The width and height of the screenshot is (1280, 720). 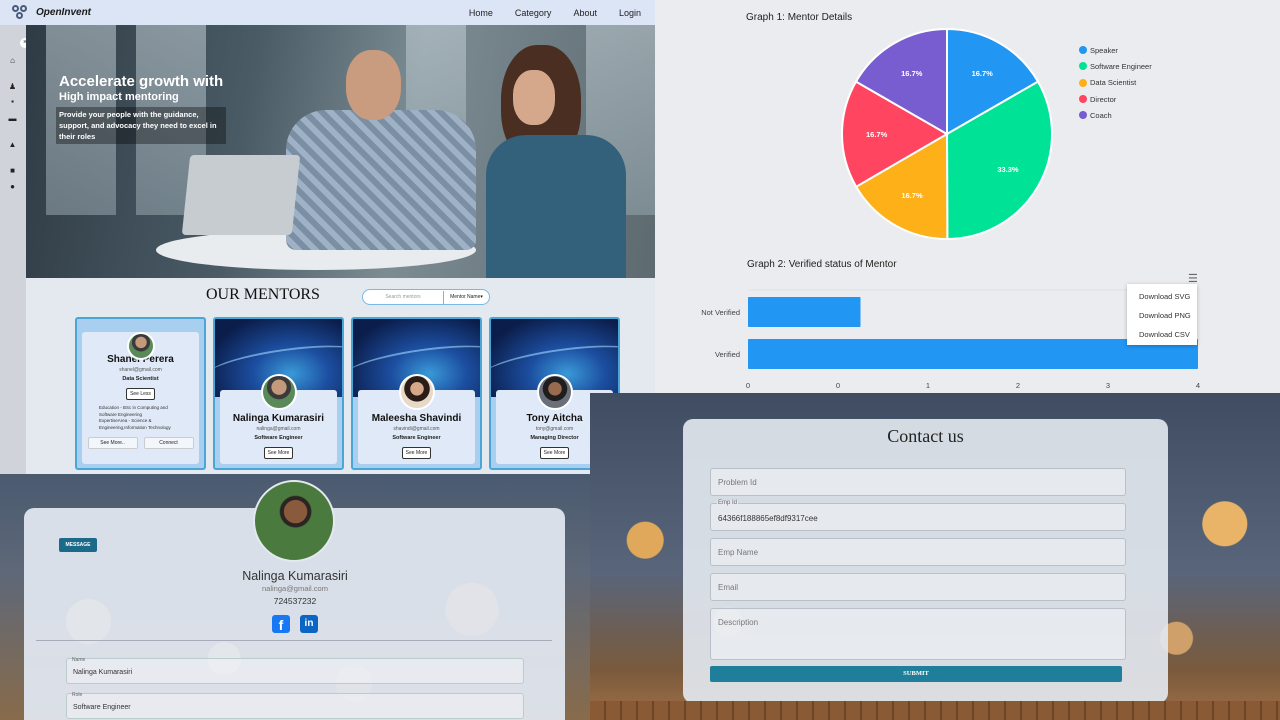 What do you see at coordinates (916, 674) in the screenshot?
I see `submit-button: SUBMIT` at bounding box center [916, 674].